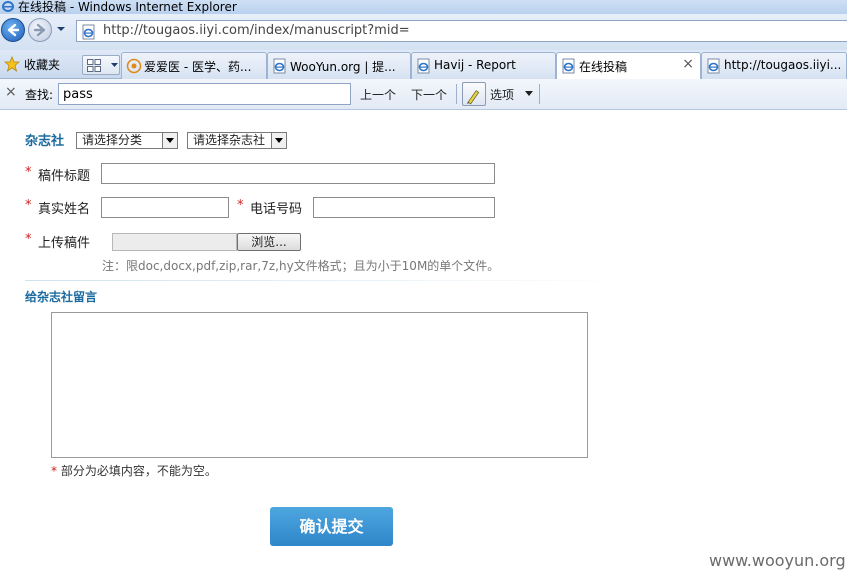 This screenshot has height=571, width=847. What do you see at coordinates (331, 526) in the screenshot?
I see `submit-button: 确认提交` at bounding box center [331, 526].